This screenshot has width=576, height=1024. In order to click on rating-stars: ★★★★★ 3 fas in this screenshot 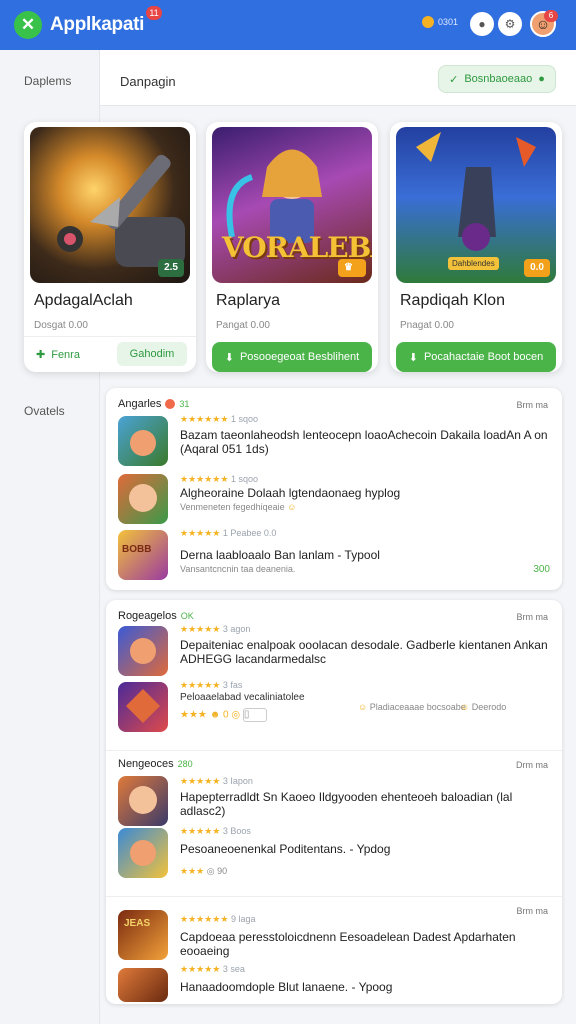, I will do `click(211, 685)`.